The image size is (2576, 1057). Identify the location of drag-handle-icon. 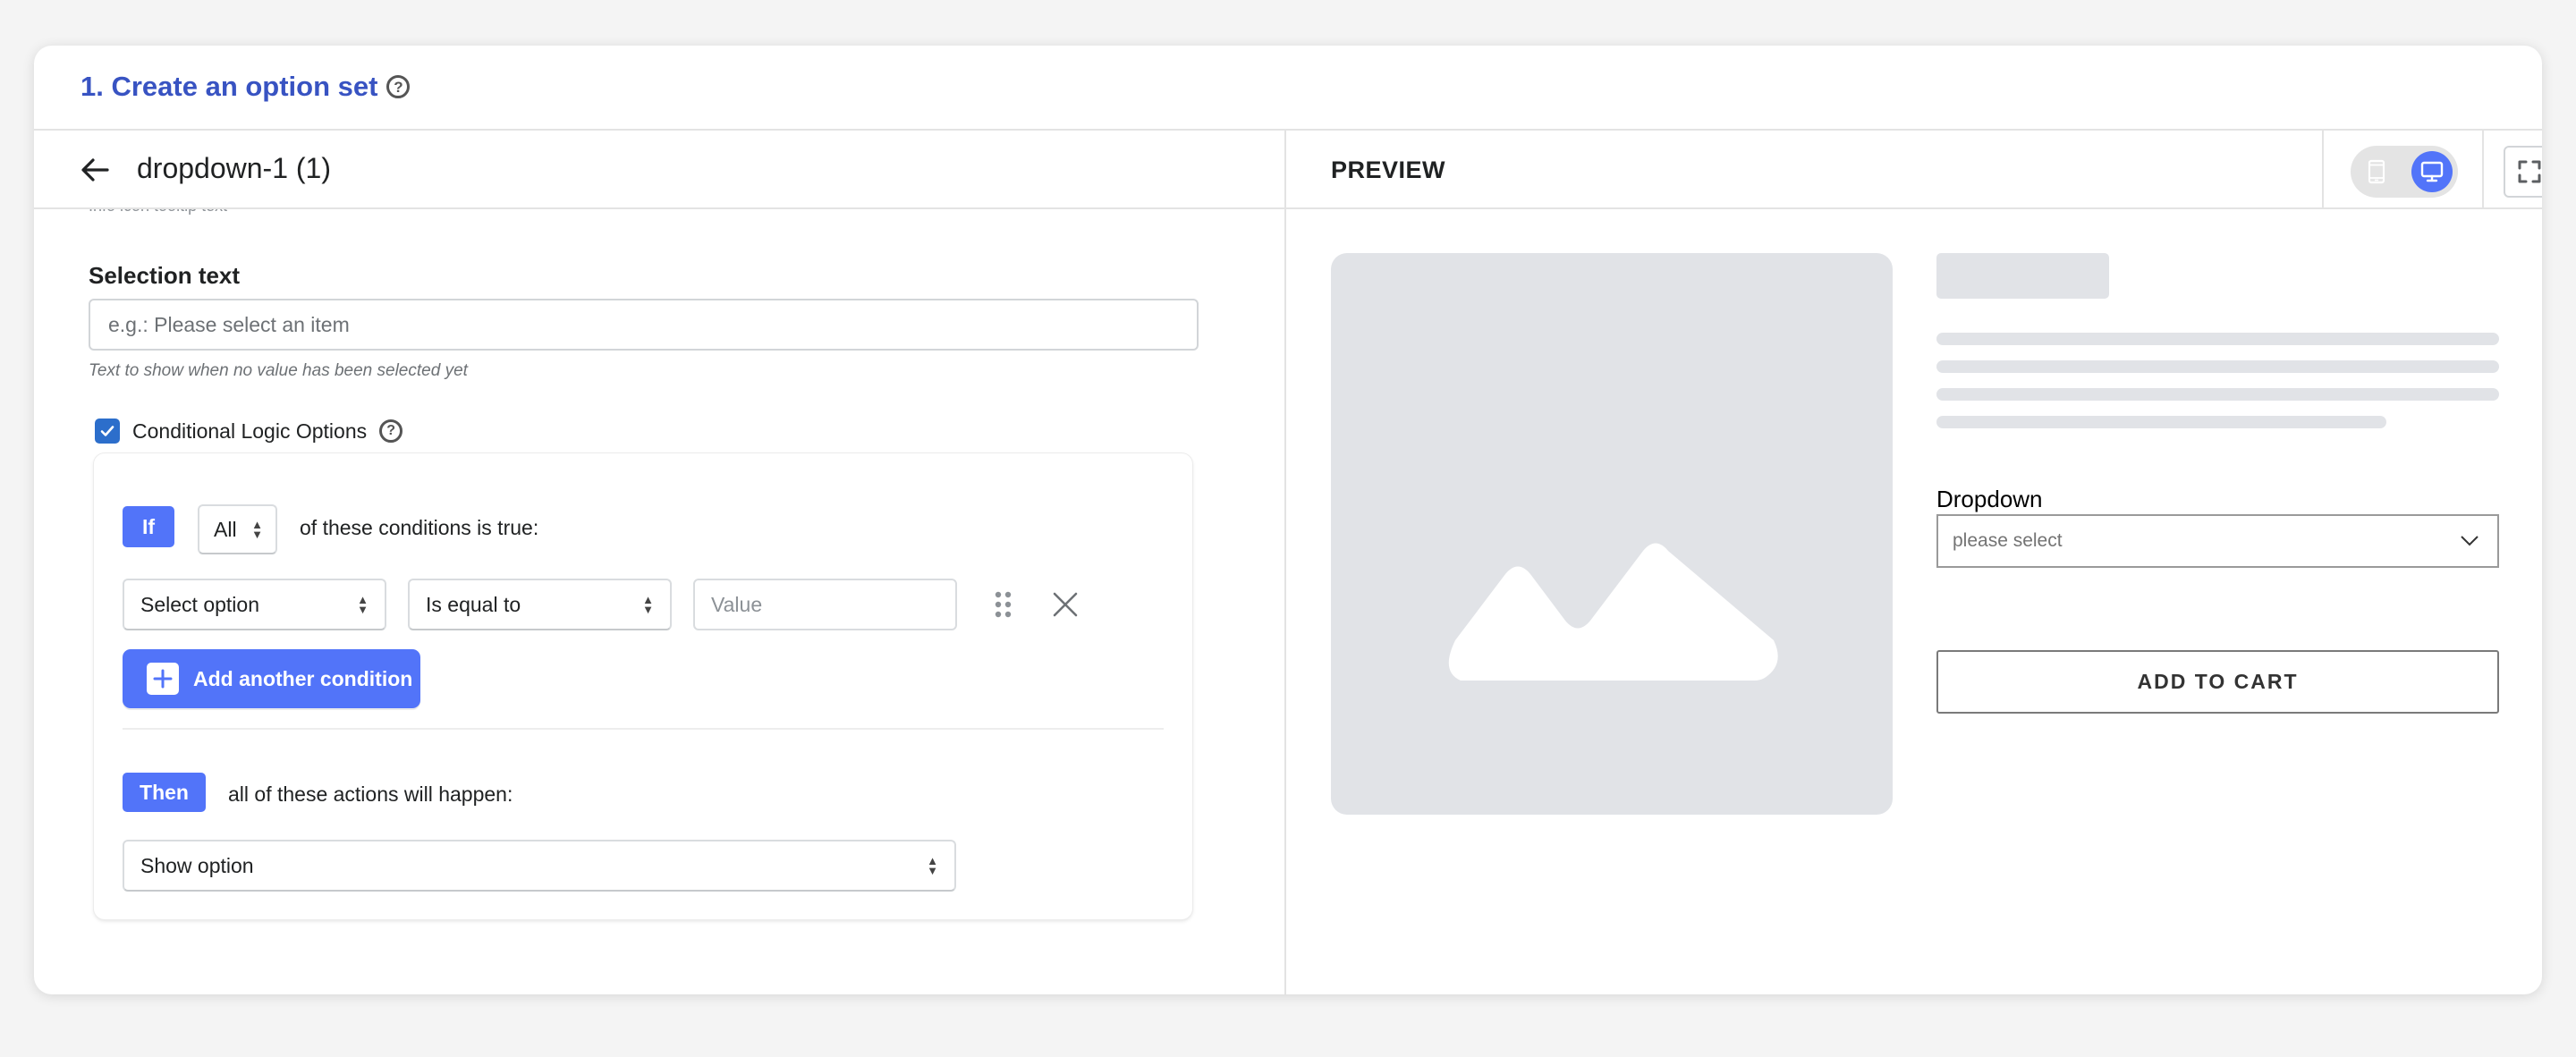
(1003, 604).